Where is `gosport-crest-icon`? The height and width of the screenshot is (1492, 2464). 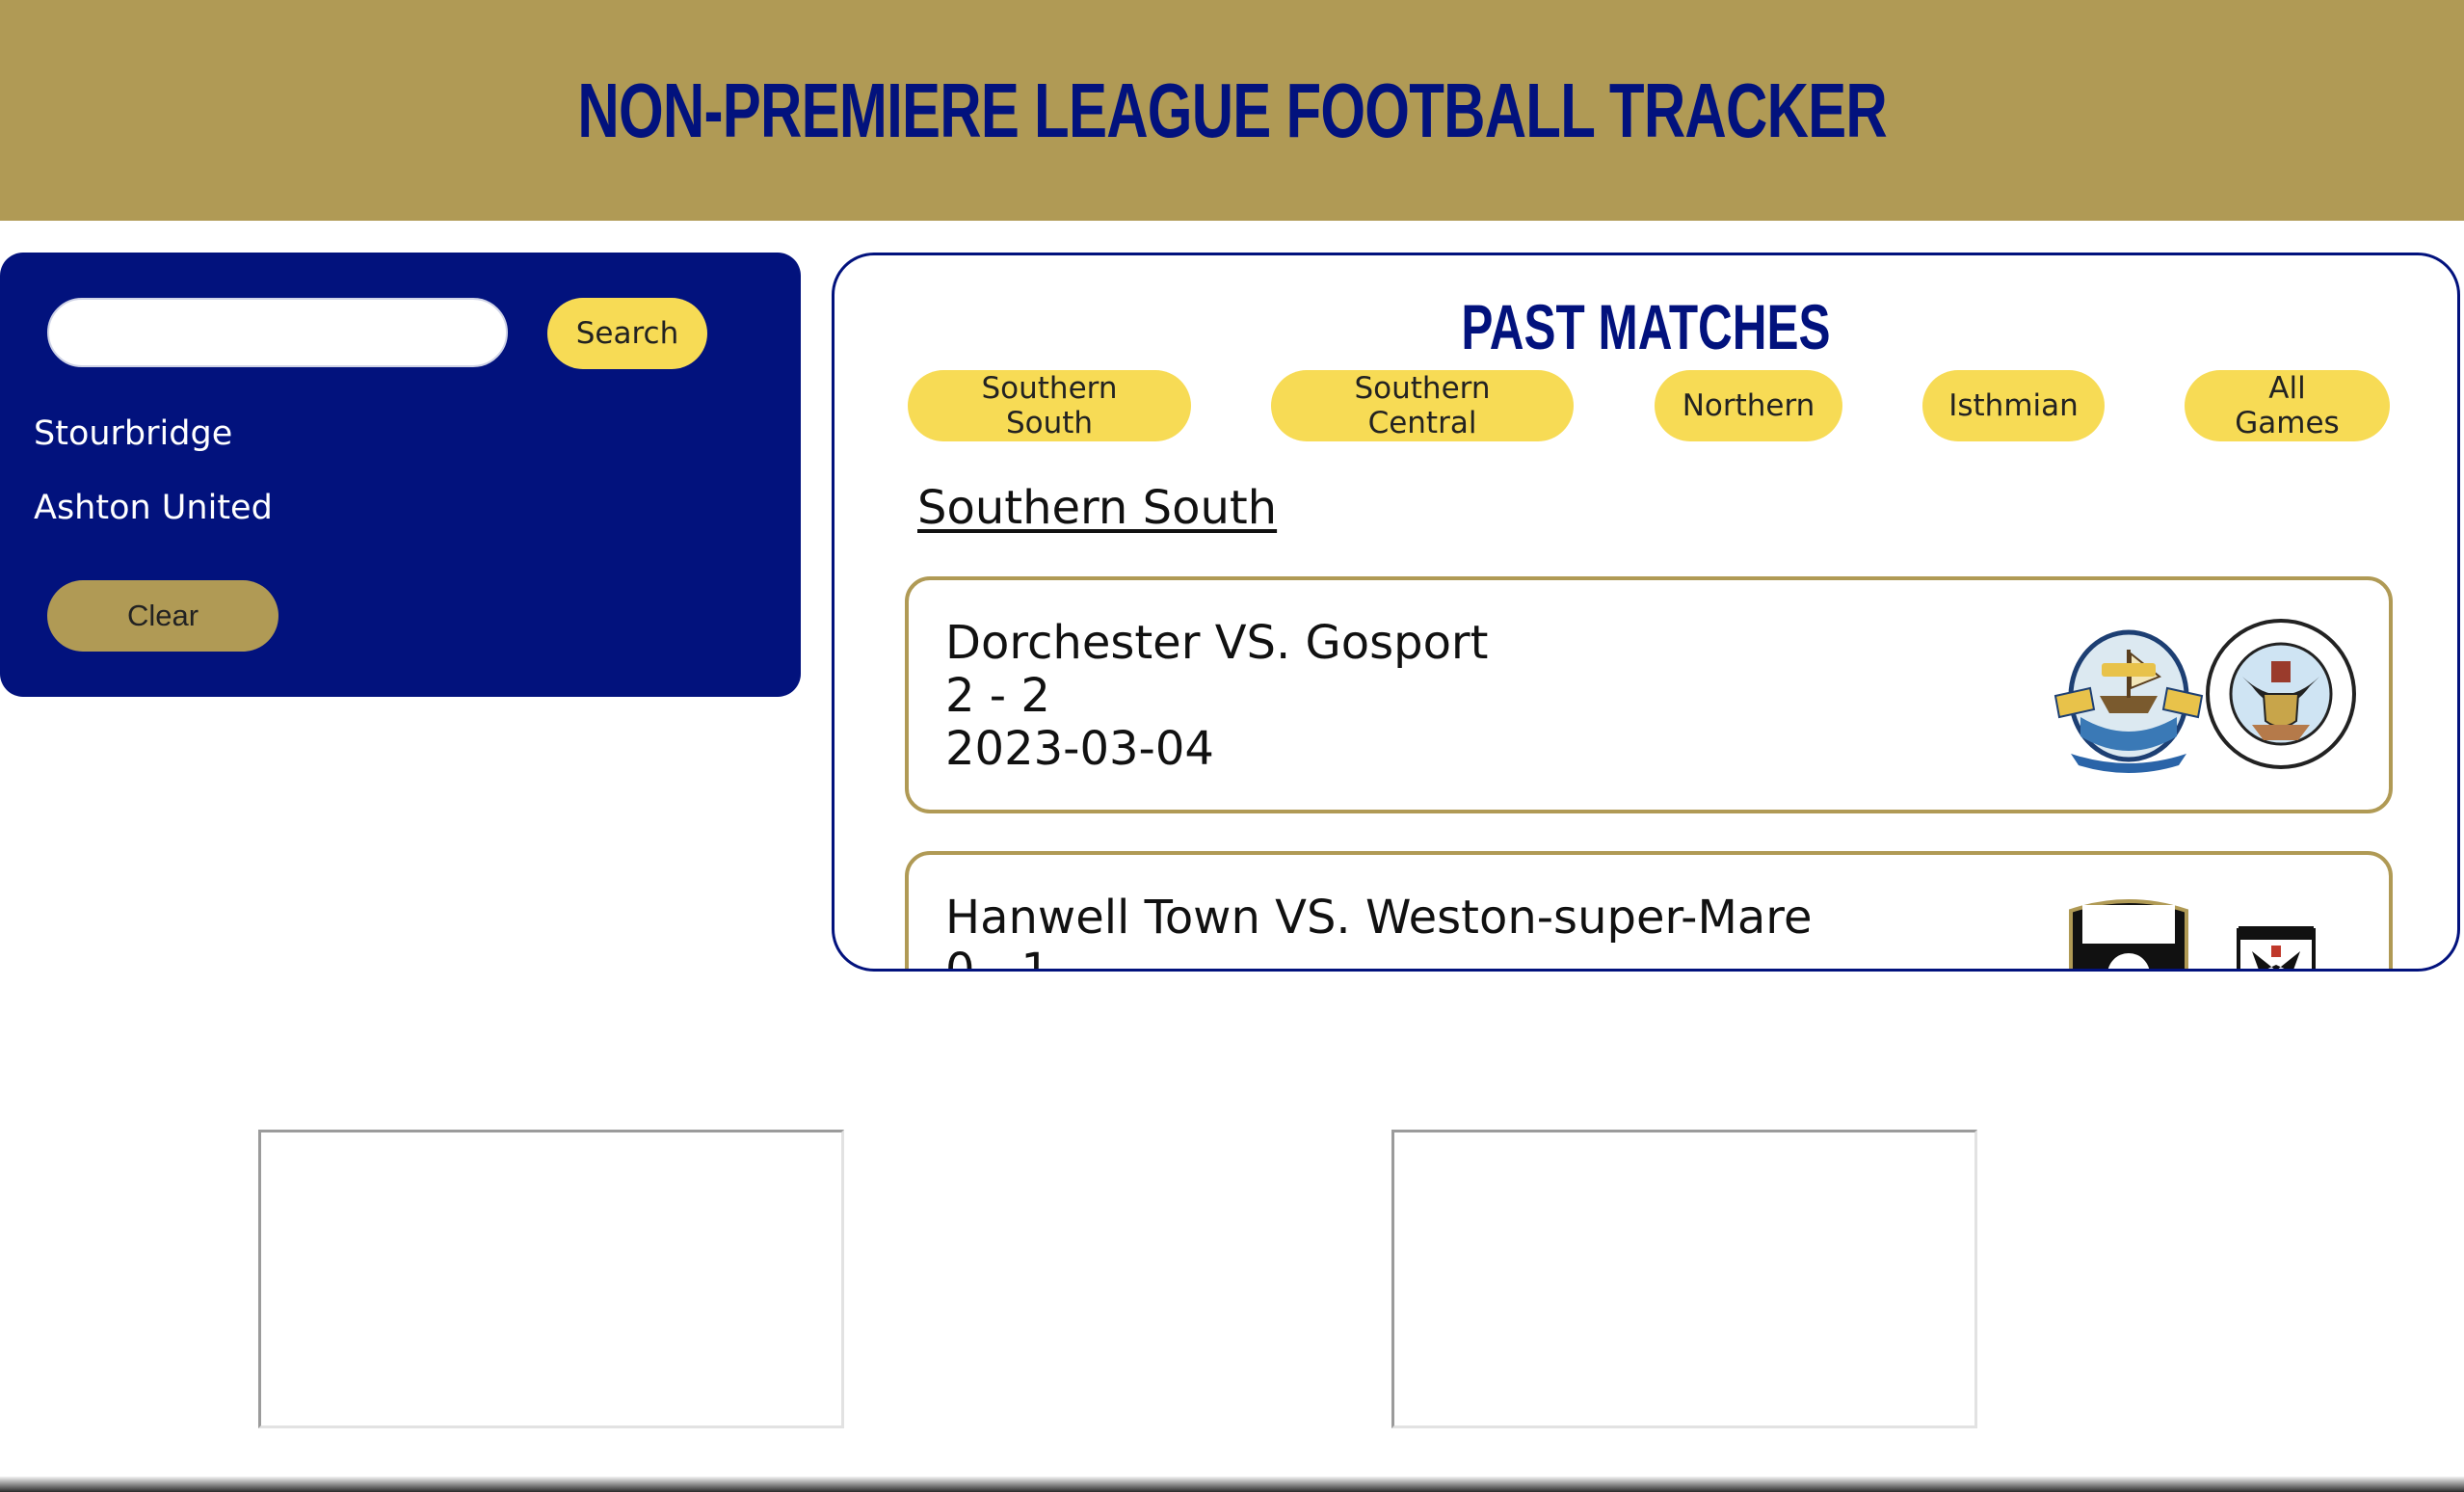 gosport-crest-icon is located at coordinates (2128, 701).